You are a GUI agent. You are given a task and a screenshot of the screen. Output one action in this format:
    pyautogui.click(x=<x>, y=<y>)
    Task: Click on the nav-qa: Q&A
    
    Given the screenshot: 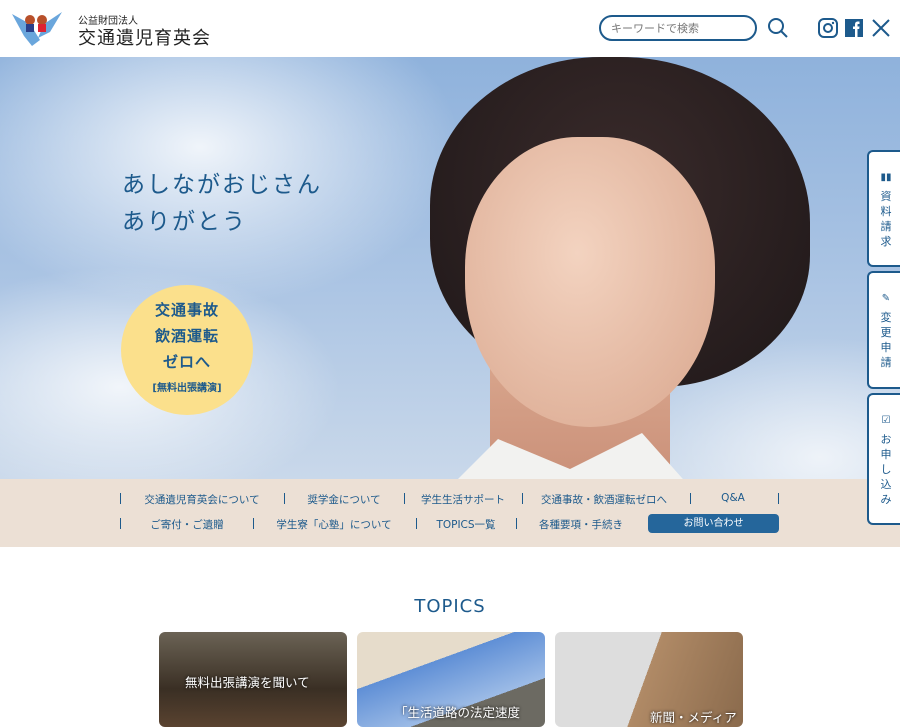 What is the action you would take?
    pyautogui.click(x=733, y=498)
    